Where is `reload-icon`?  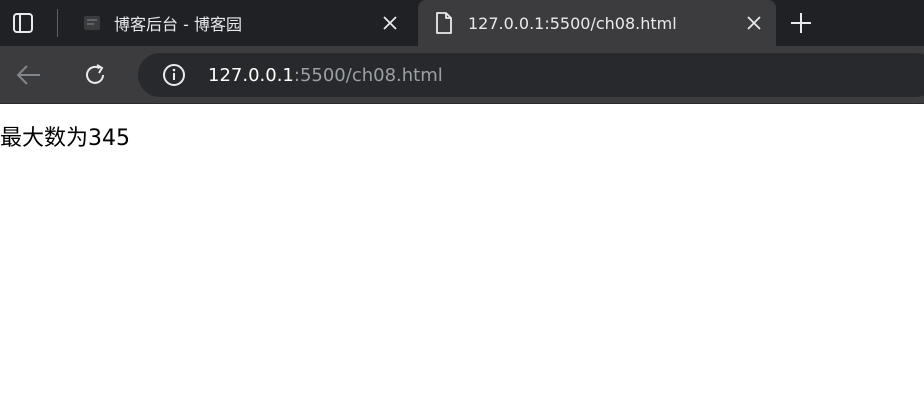
reload-icon is located at coordinates (95, 74).